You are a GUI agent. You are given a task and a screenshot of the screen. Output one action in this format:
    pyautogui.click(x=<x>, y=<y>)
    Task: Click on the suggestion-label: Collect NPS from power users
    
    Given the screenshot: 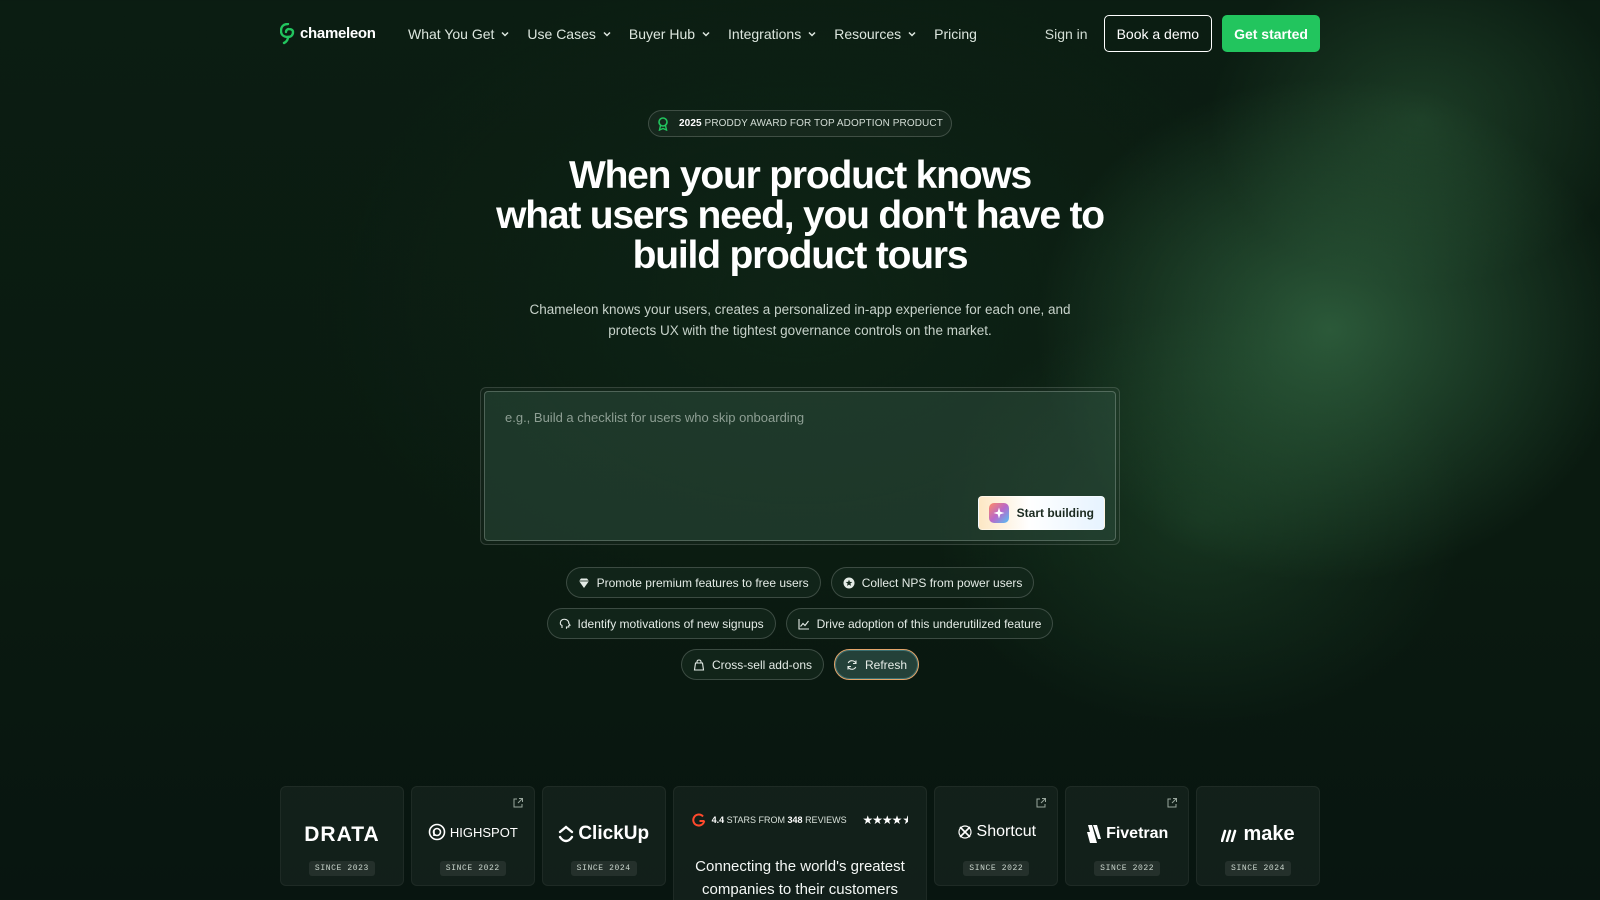 What is the action you would take?
    pyautogui.click(x=942, y=582)
    